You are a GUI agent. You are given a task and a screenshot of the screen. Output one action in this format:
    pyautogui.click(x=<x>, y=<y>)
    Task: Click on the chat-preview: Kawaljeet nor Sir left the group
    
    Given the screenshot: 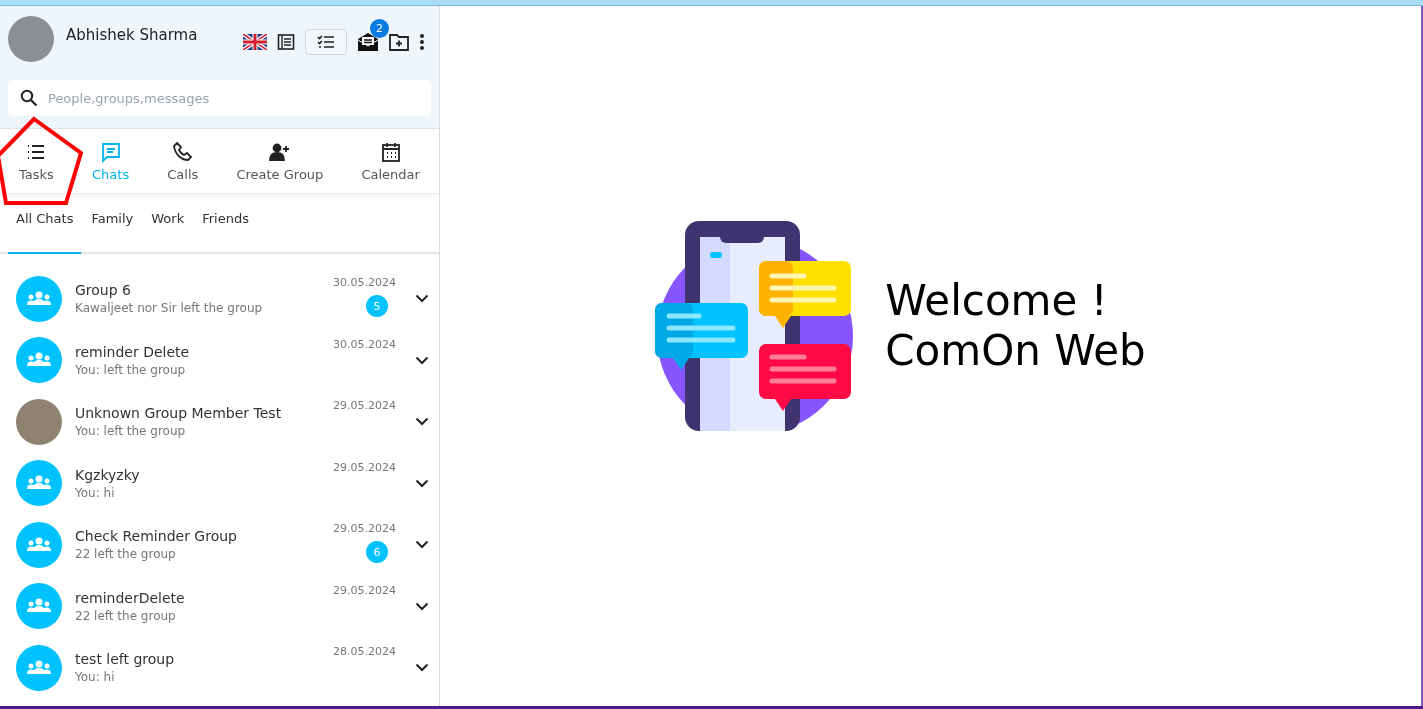 What is the action you would take?
    pyautogui.click(x=169, y=308)
    